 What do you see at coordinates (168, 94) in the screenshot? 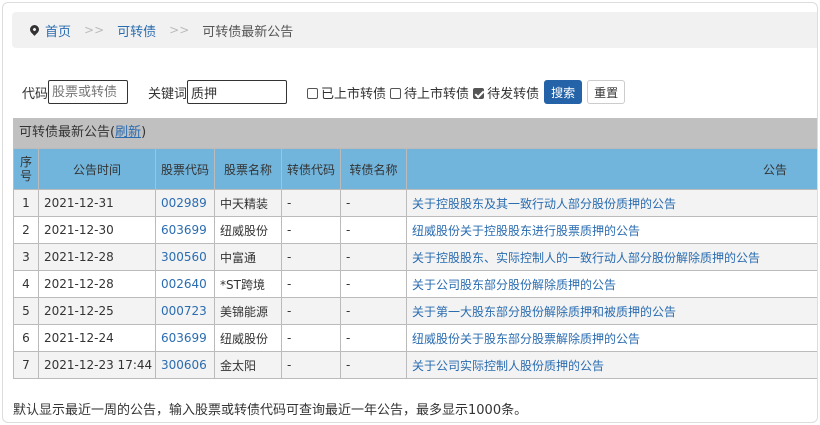
I see `keyword-label: 关键词` at bounding box center [168, 94].